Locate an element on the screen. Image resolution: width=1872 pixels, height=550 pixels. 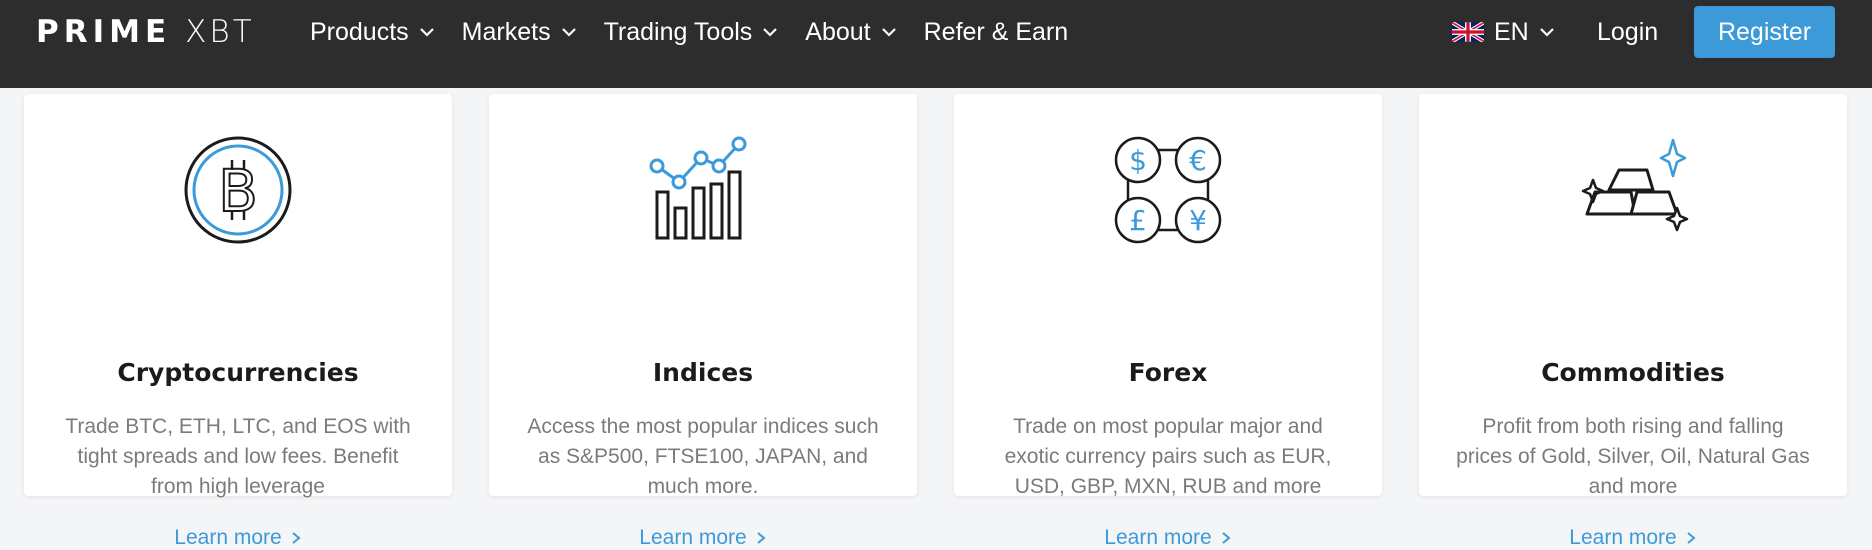
nav-markets-label: Markets is located at coordinates (506, 31).